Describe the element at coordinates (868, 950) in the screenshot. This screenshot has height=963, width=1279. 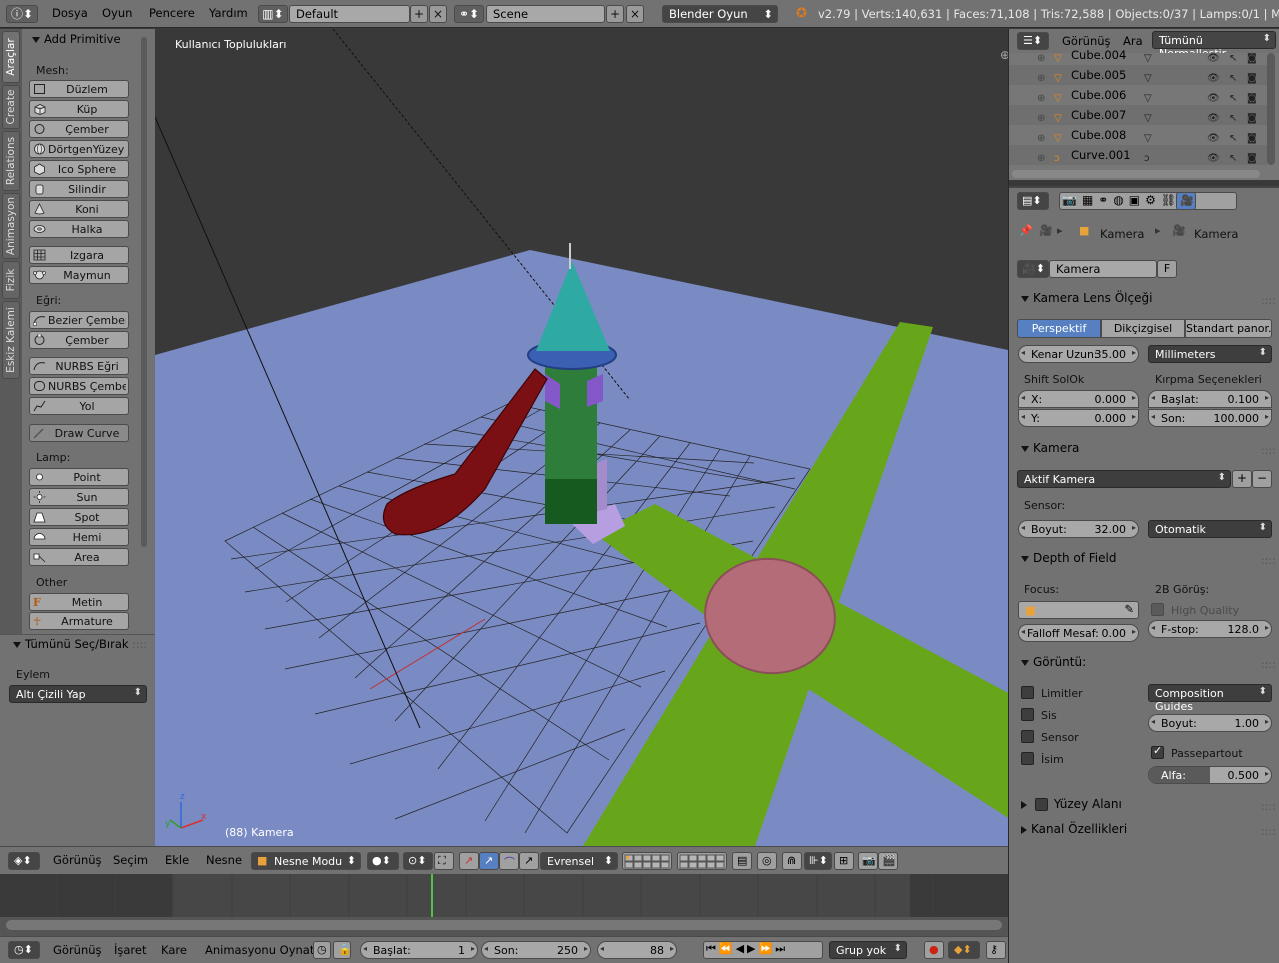
I see `keying-set-select: Grup yok` at that location.